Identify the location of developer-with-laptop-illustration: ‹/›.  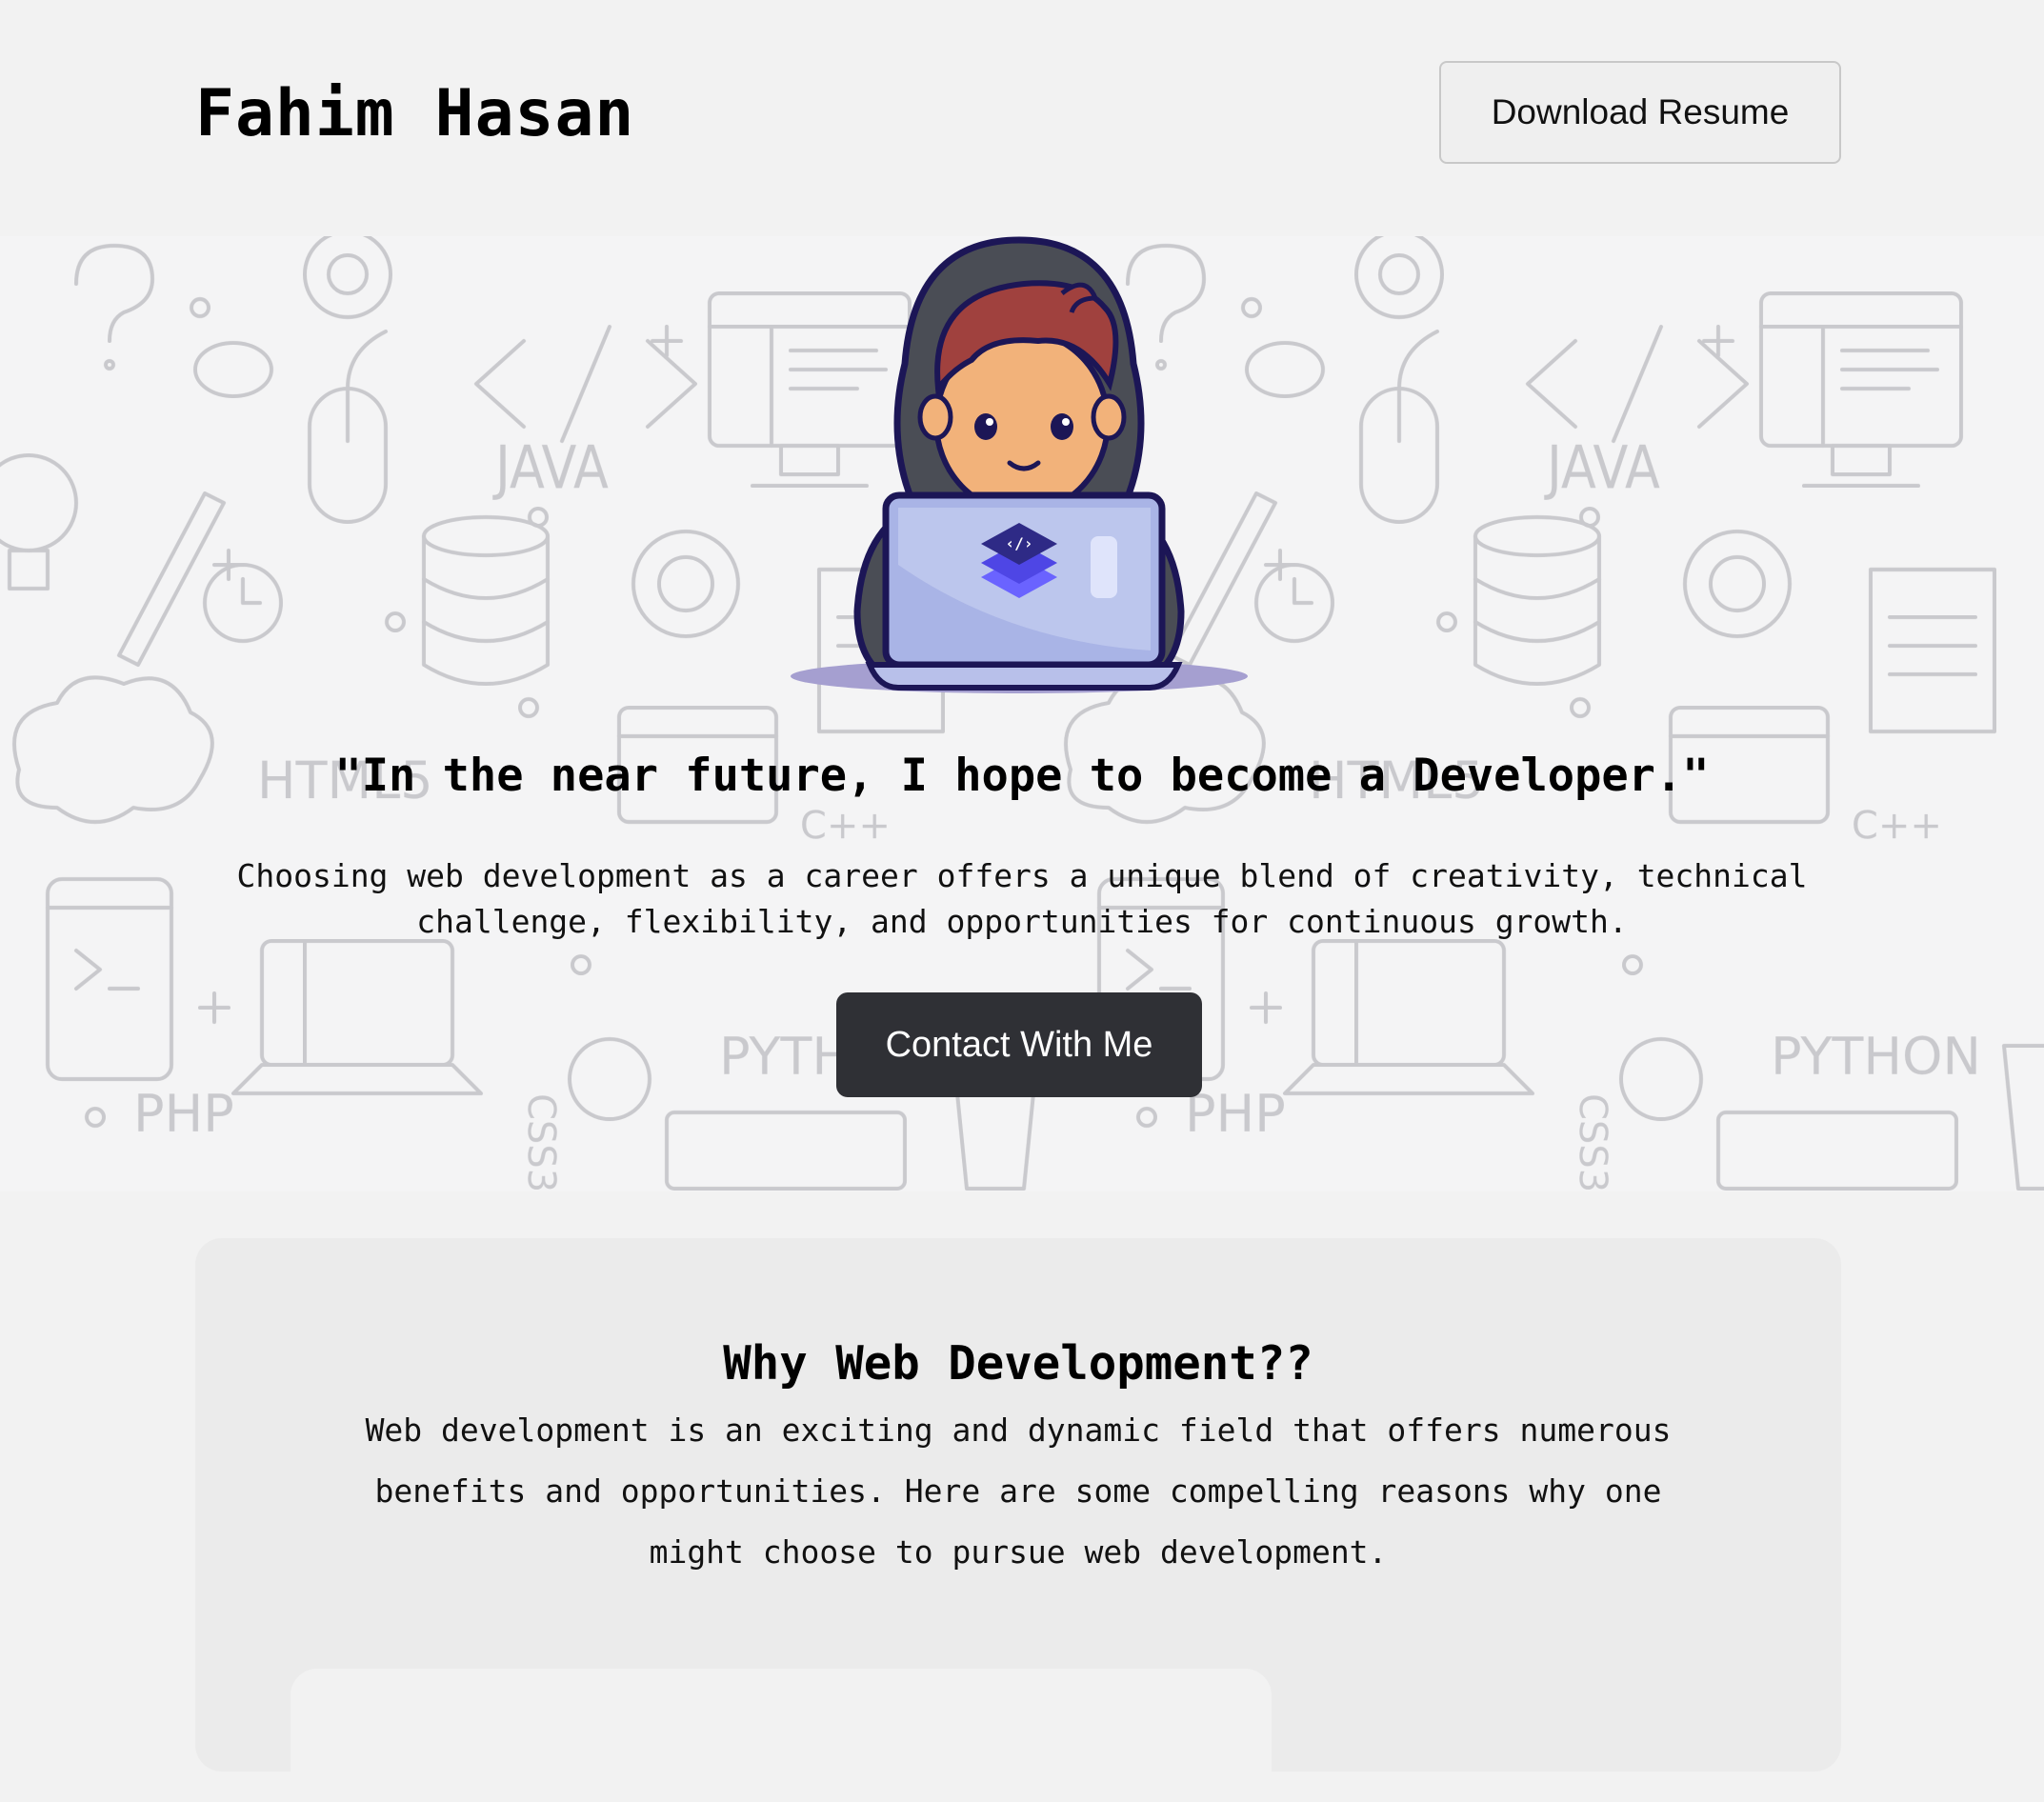
(1019, 464).